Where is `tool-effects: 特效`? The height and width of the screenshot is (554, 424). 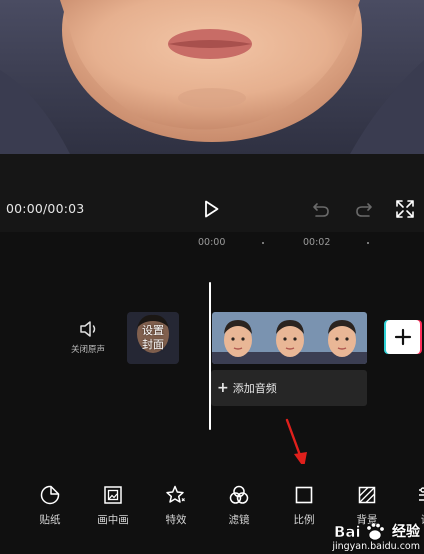 tool-effects: 特效 is located at coordinates (176, 505).